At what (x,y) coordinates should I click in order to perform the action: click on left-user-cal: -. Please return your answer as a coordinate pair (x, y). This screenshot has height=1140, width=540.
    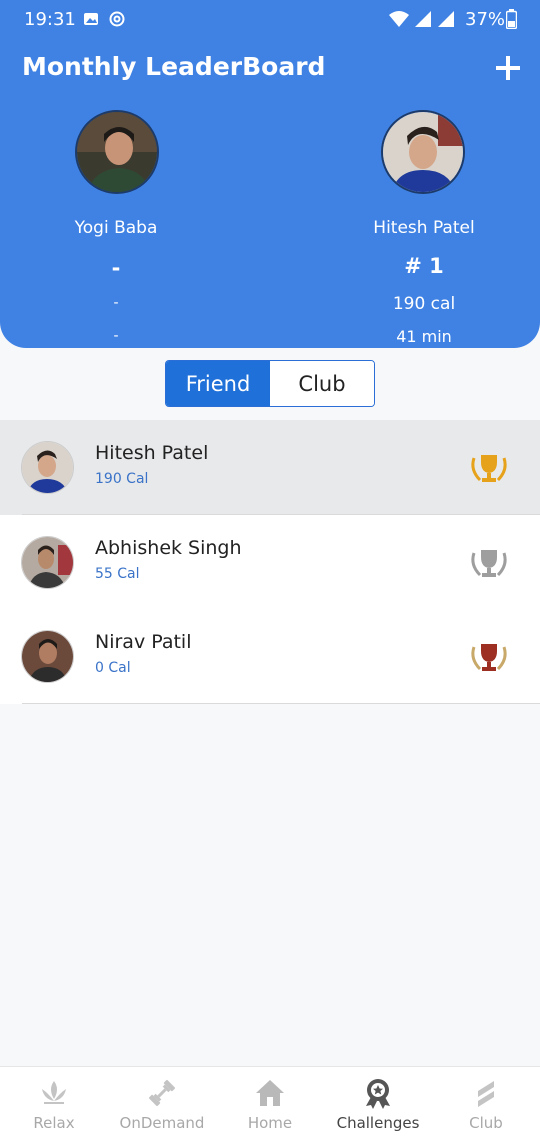
    Looking at the image, I should click on (116, 303).